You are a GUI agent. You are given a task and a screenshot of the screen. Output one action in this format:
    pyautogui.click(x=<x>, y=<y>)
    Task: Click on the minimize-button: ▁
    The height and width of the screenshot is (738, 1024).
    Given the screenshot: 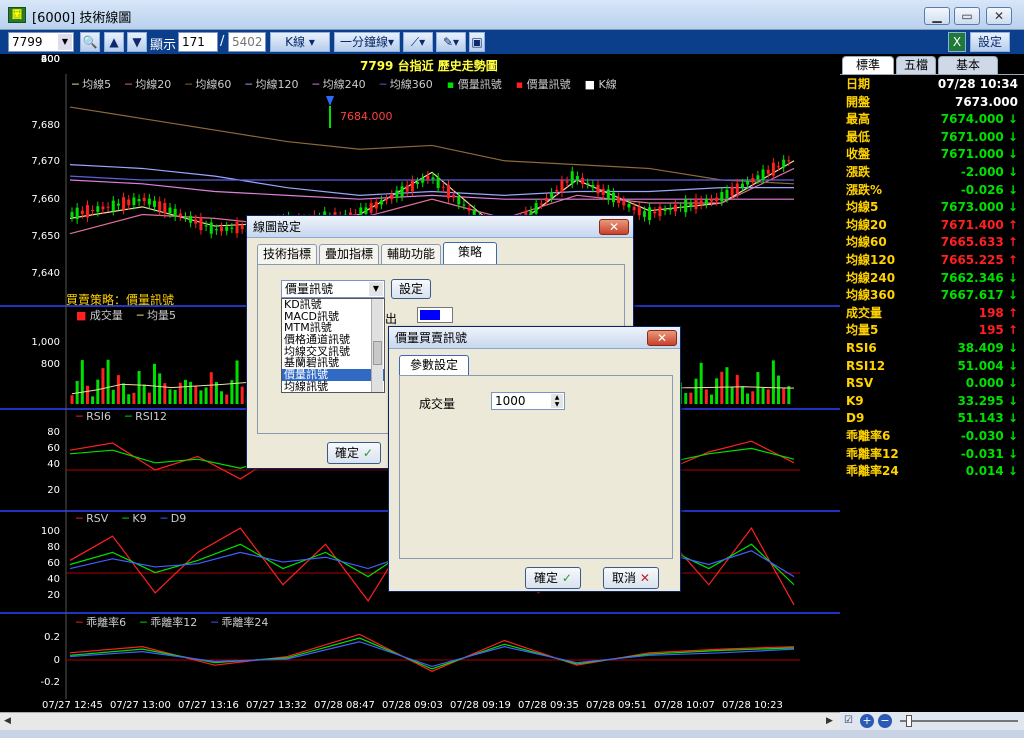 What is the action you would take?
    pyautogui.click(x=937, y=16)
    